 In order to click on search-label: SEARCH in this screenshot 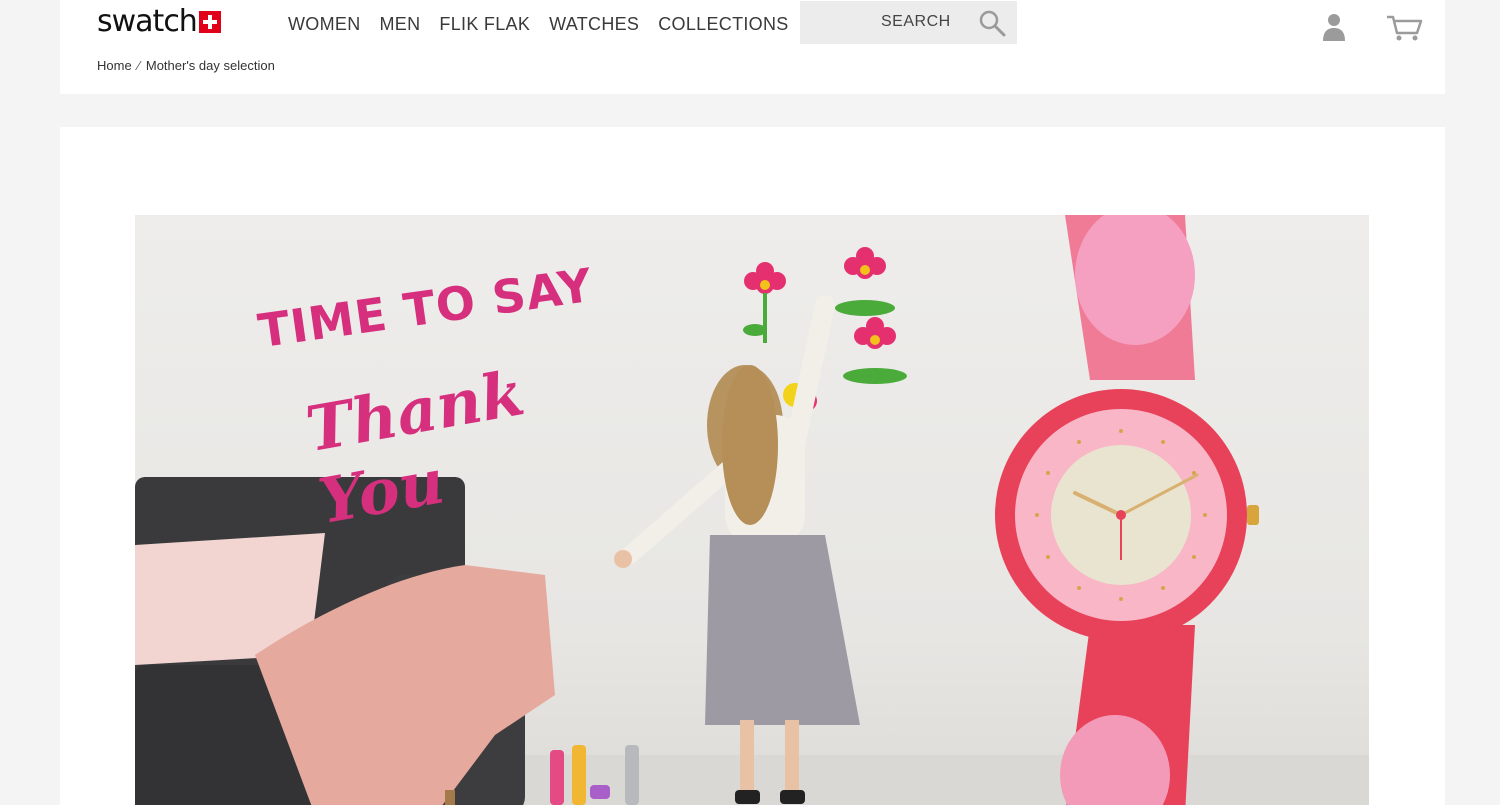, I will do `click(916, 21)`.